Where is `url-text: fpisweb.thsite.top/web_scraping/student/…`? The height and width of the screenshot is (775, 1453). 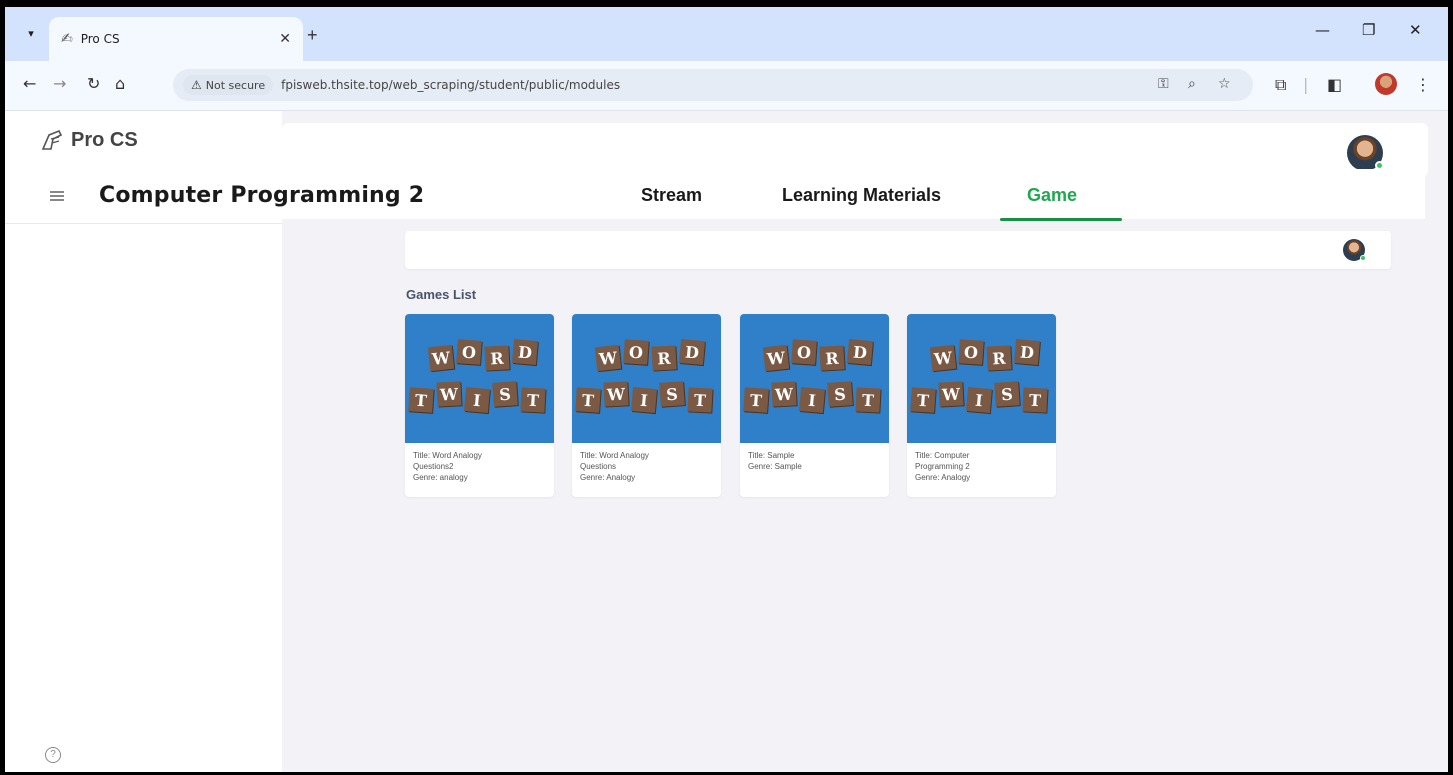
url-text: fpisweb.thsite.top/web_scraping/student/… is located at coordinates (450, 85).